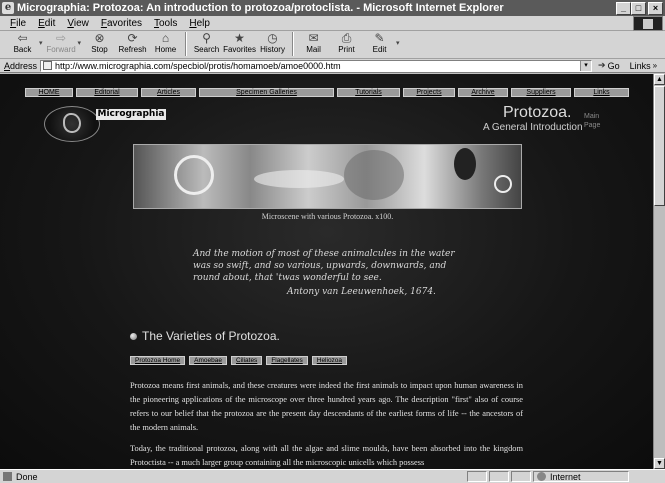 This screenshot has width=665, height=483. I want to click on subnav-amoebae: Amoebae, so click(208, 360).